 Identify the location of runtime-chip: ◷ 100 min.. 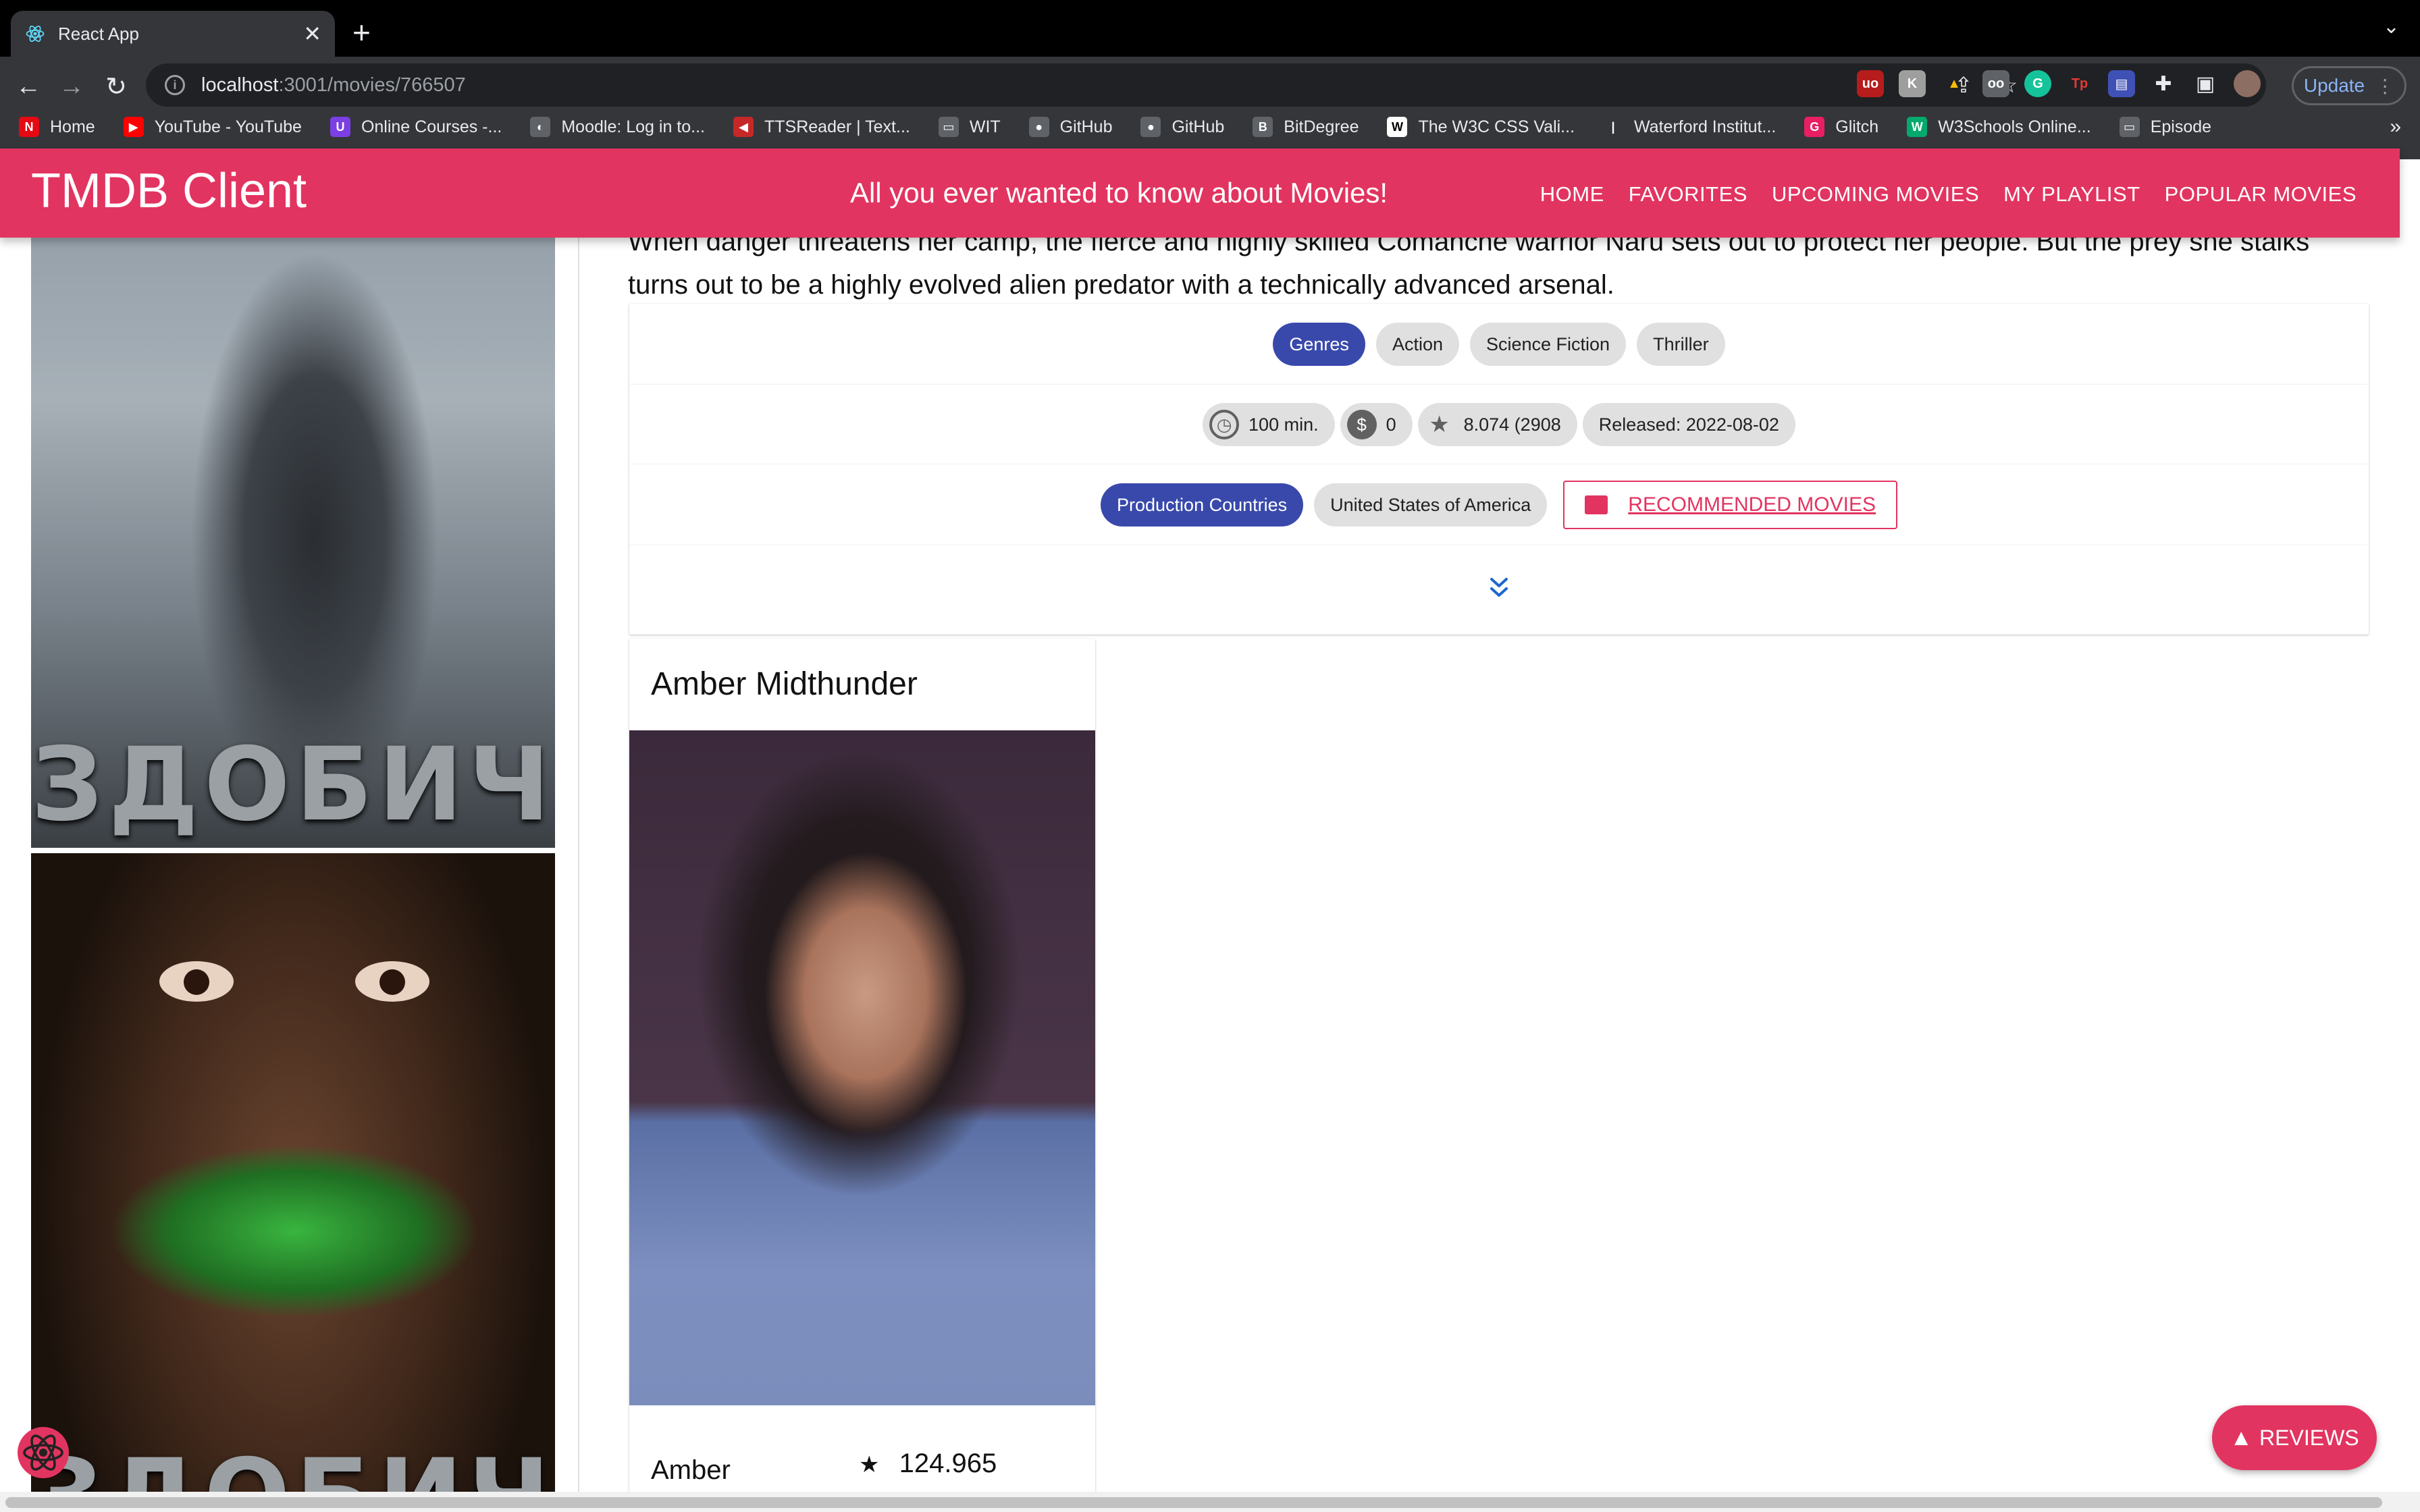
(1269, 424).